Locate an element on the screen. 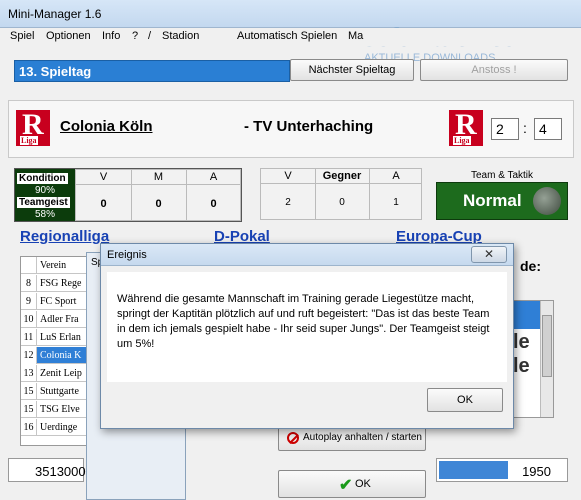 The height and width of the screenshot is (500, 581). opp-header-a: A is located at coordinates (396, 176).